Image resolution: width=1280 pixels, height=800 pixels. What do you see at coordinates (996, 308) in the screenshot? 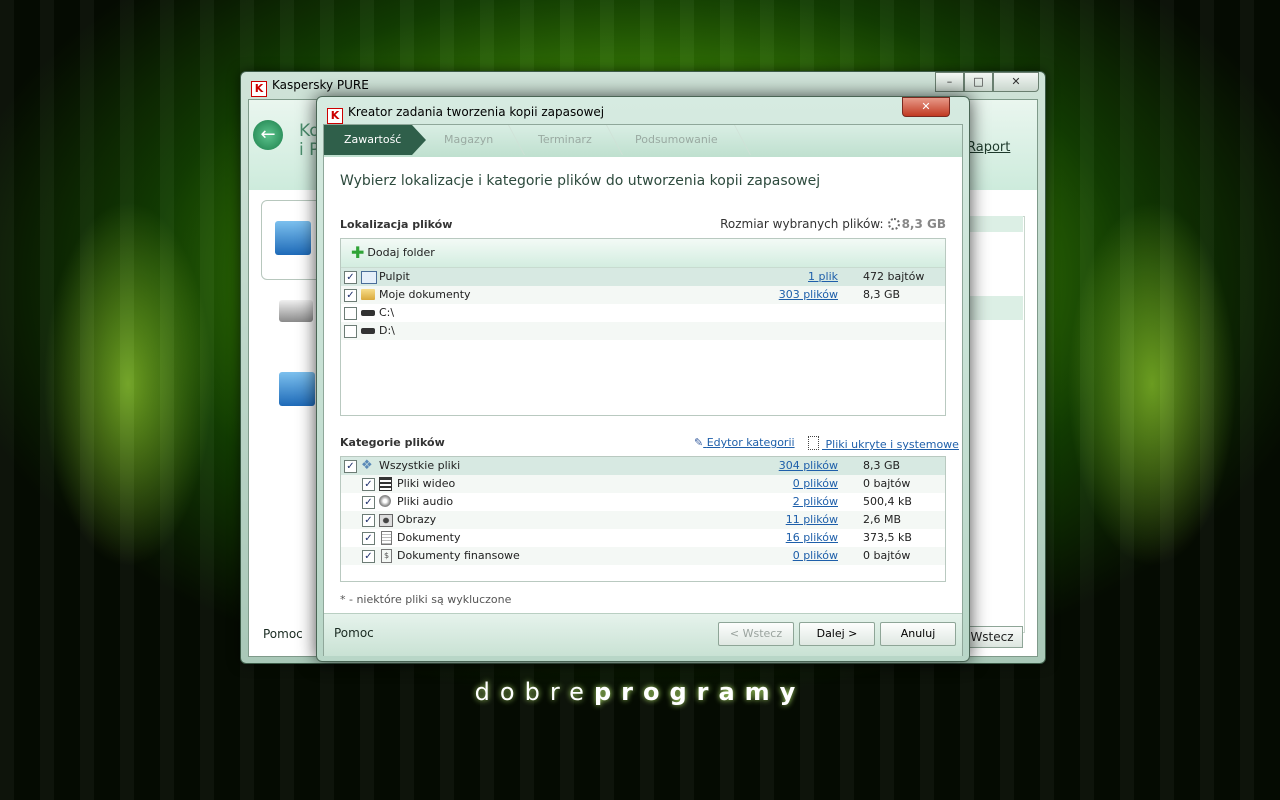
I see `main-right-panel-row` at bounding box center [996, 308].